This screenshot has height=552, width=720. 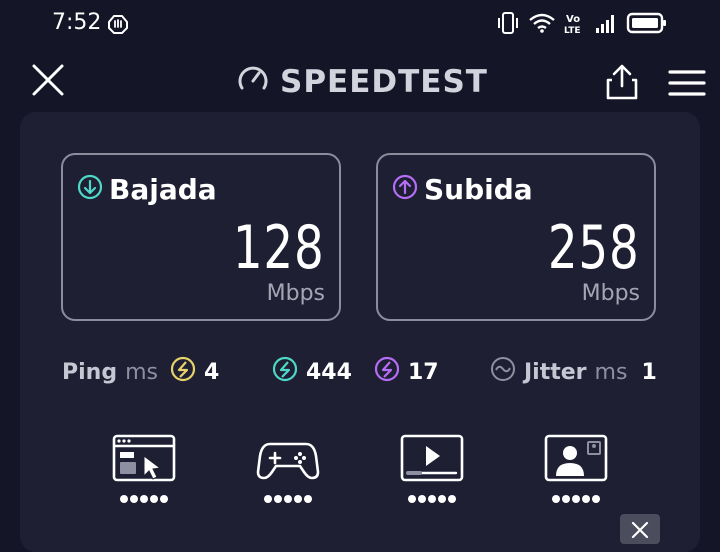 I want to click on close-button, so click(x=48, y=80).